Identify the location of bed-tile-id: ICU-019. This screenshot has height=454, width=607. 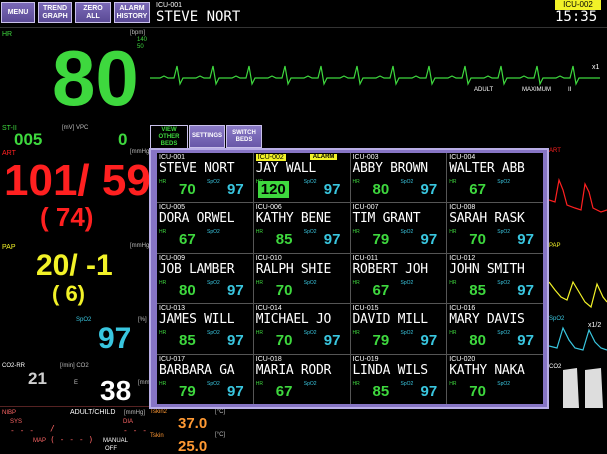
(365, 359).